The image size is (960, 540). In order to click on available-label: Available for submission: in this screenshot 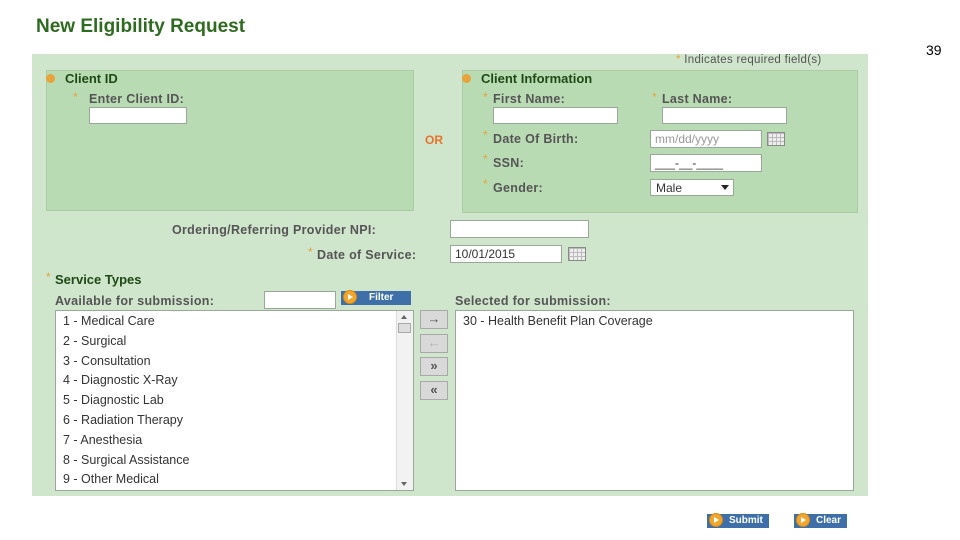, I will do `click(135, 301)`.